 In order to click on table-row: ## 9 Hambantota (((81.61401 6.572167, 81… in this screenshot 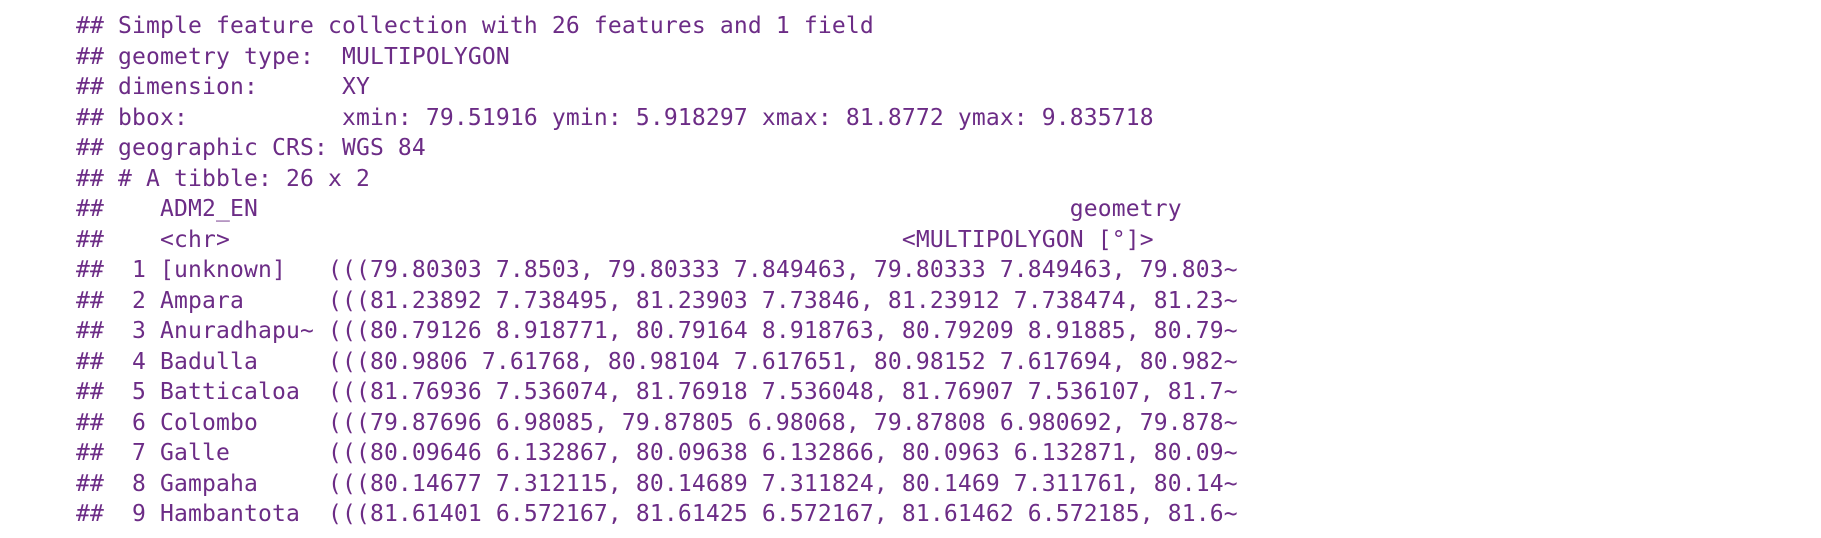, I will do `click(657, 514)`.